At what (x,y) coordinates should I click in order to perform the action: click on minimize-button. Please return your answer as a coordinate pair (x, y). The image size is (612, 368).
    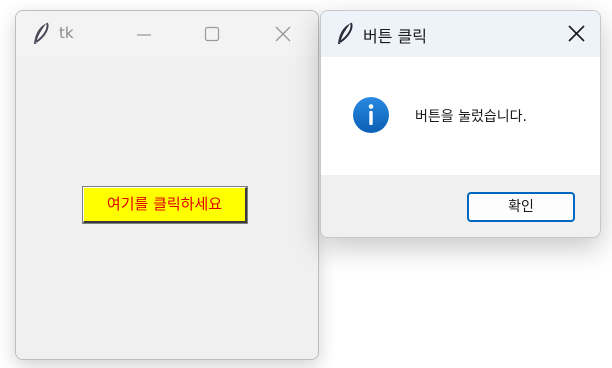
    Looking at the image, I should click on (144, 34).